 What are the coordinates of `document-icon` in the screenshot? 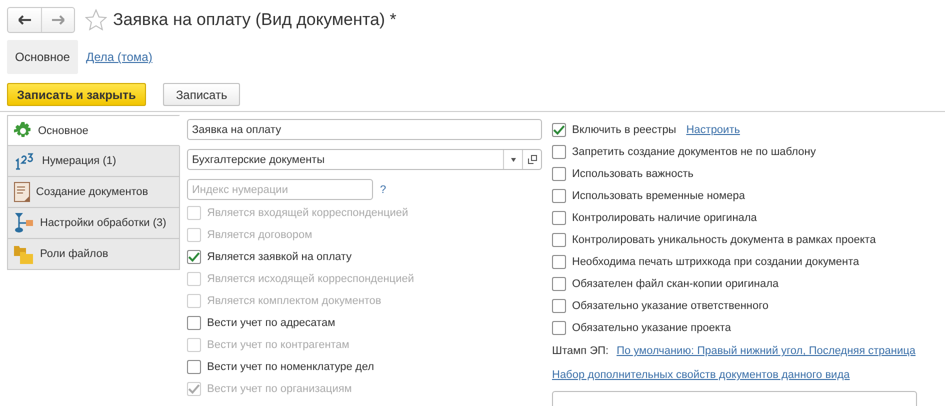 It's located at (22, 192).